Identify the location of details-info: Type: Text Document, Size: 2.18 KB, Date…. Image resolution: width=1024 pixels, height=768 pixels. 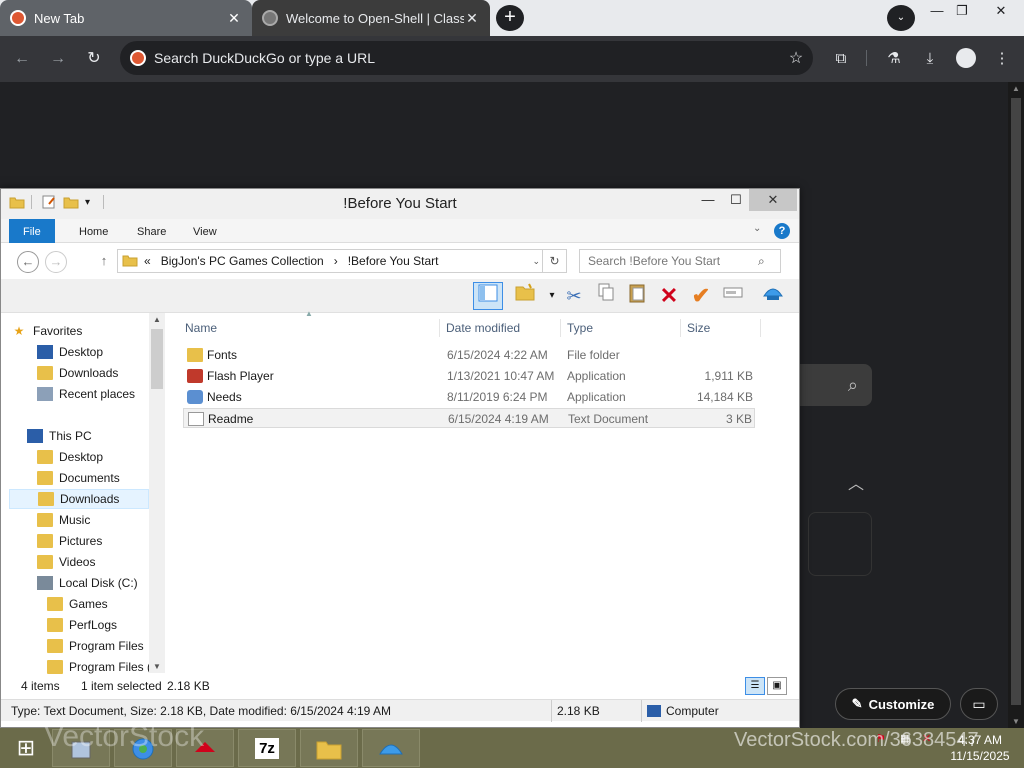
(201, 711).